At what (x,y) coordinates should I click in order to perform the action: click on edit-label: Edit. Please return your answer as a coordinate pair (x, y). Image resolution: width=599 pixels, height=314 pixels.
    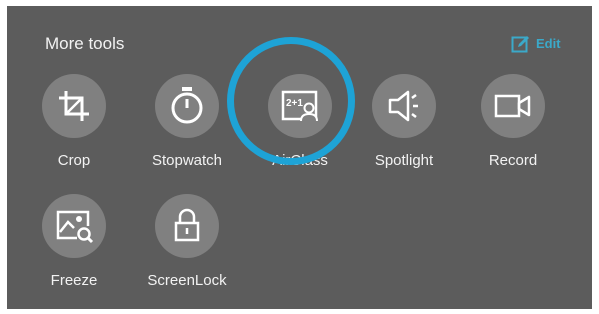
    Looking at the image, I should click on (548, 43).